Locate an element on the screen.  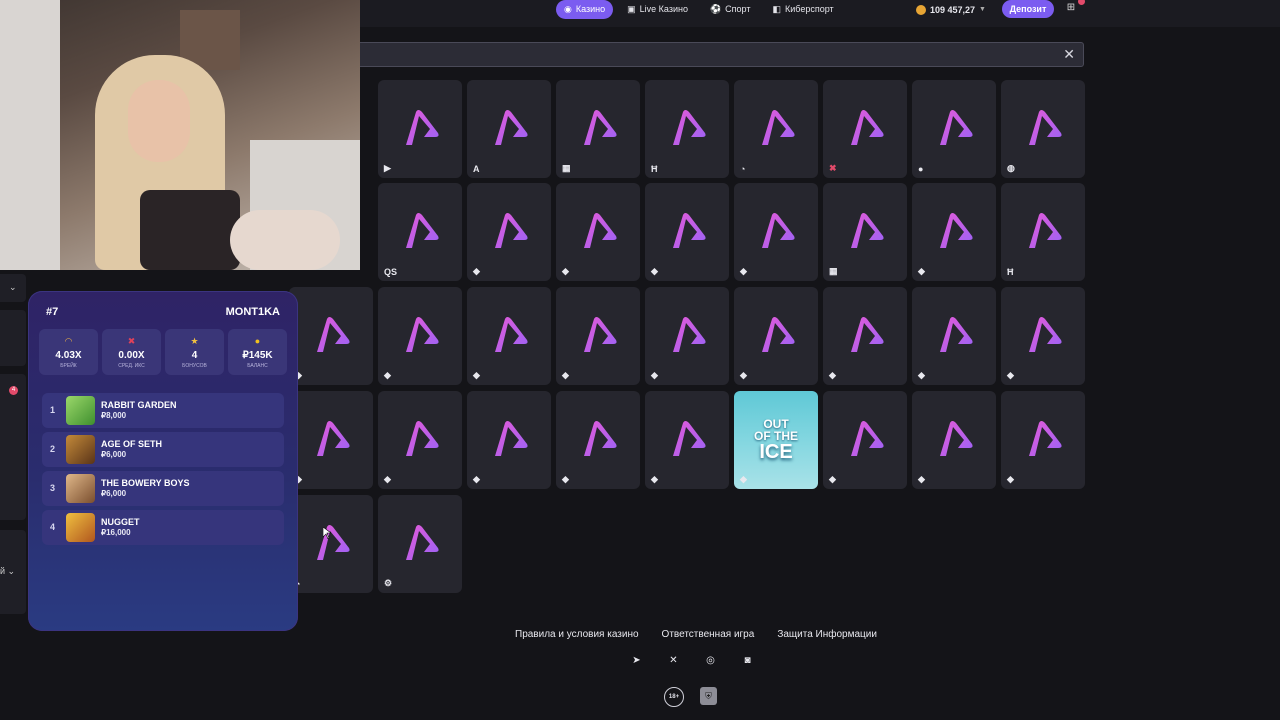
instagram-icon: ◎ is located at coordinates (710, 661).